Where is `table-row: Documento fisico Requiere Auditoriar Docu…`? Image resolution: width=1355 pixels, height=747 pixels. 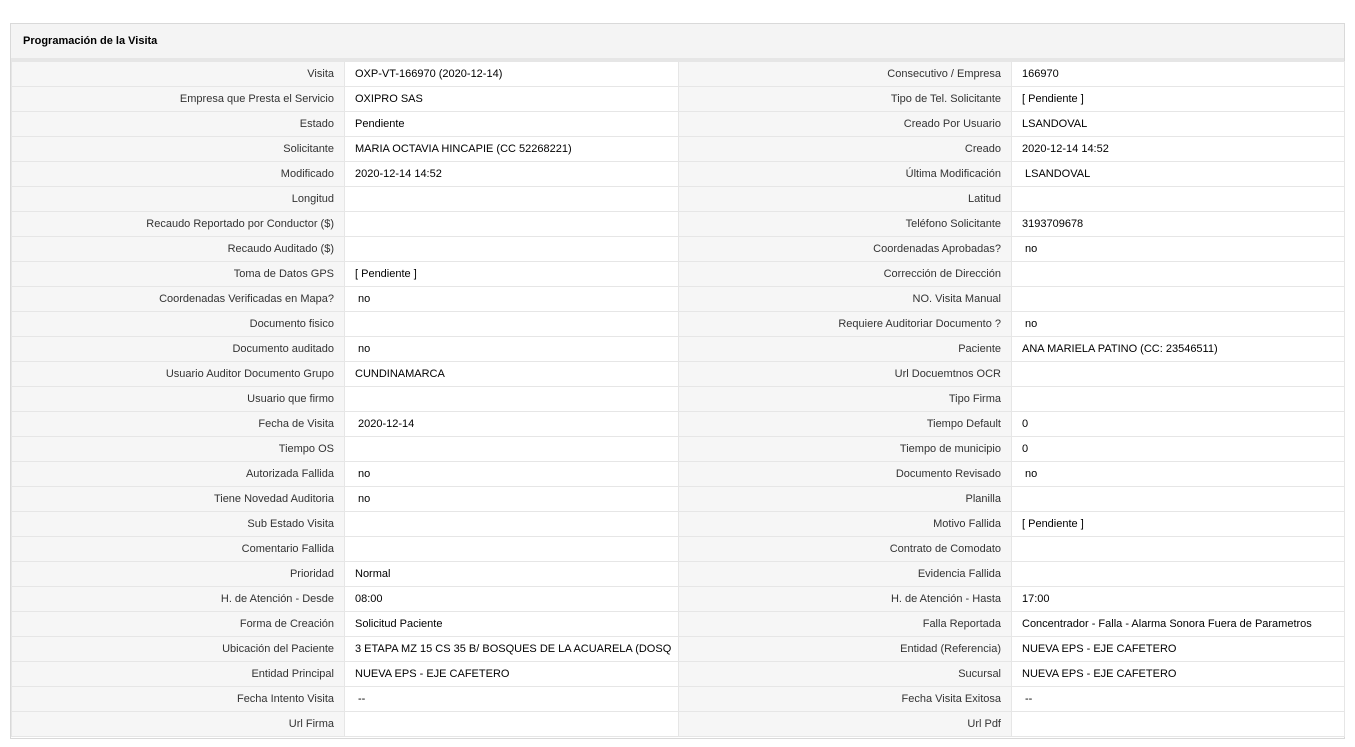 table-row: Documento fisico Requiere Auditoriar Docu… is located at coordinates (678, 324).